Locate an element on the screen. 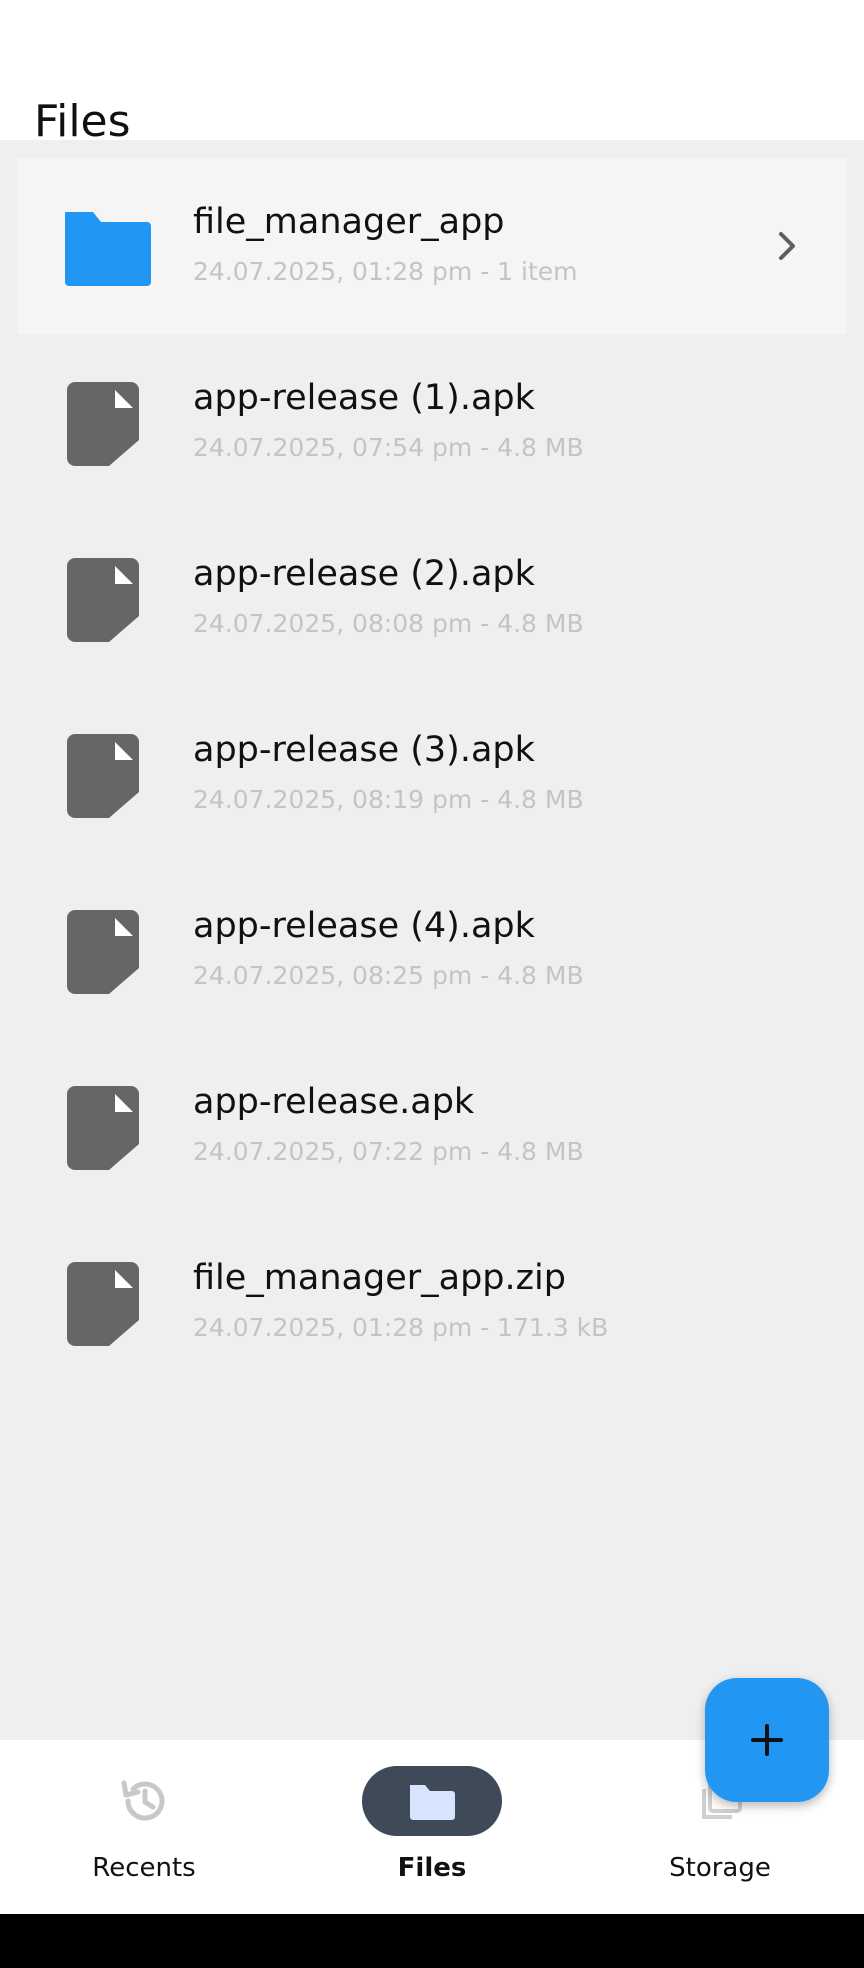 This screenshot has width=864, height=1968. system-navigation-bar is located at coordinates (432, 1941).